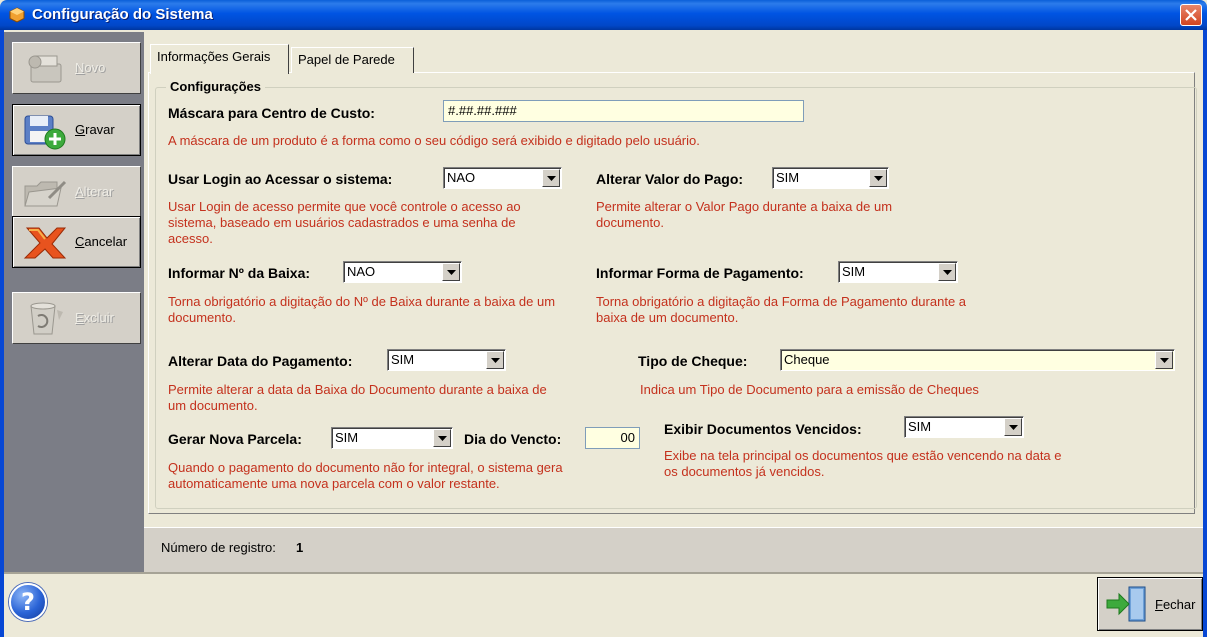 This screenshot has width=1207, height=637. Describe the element at coordinates (361, 271) in the screenshot. I see `inform-number-value: NAO` at that location.